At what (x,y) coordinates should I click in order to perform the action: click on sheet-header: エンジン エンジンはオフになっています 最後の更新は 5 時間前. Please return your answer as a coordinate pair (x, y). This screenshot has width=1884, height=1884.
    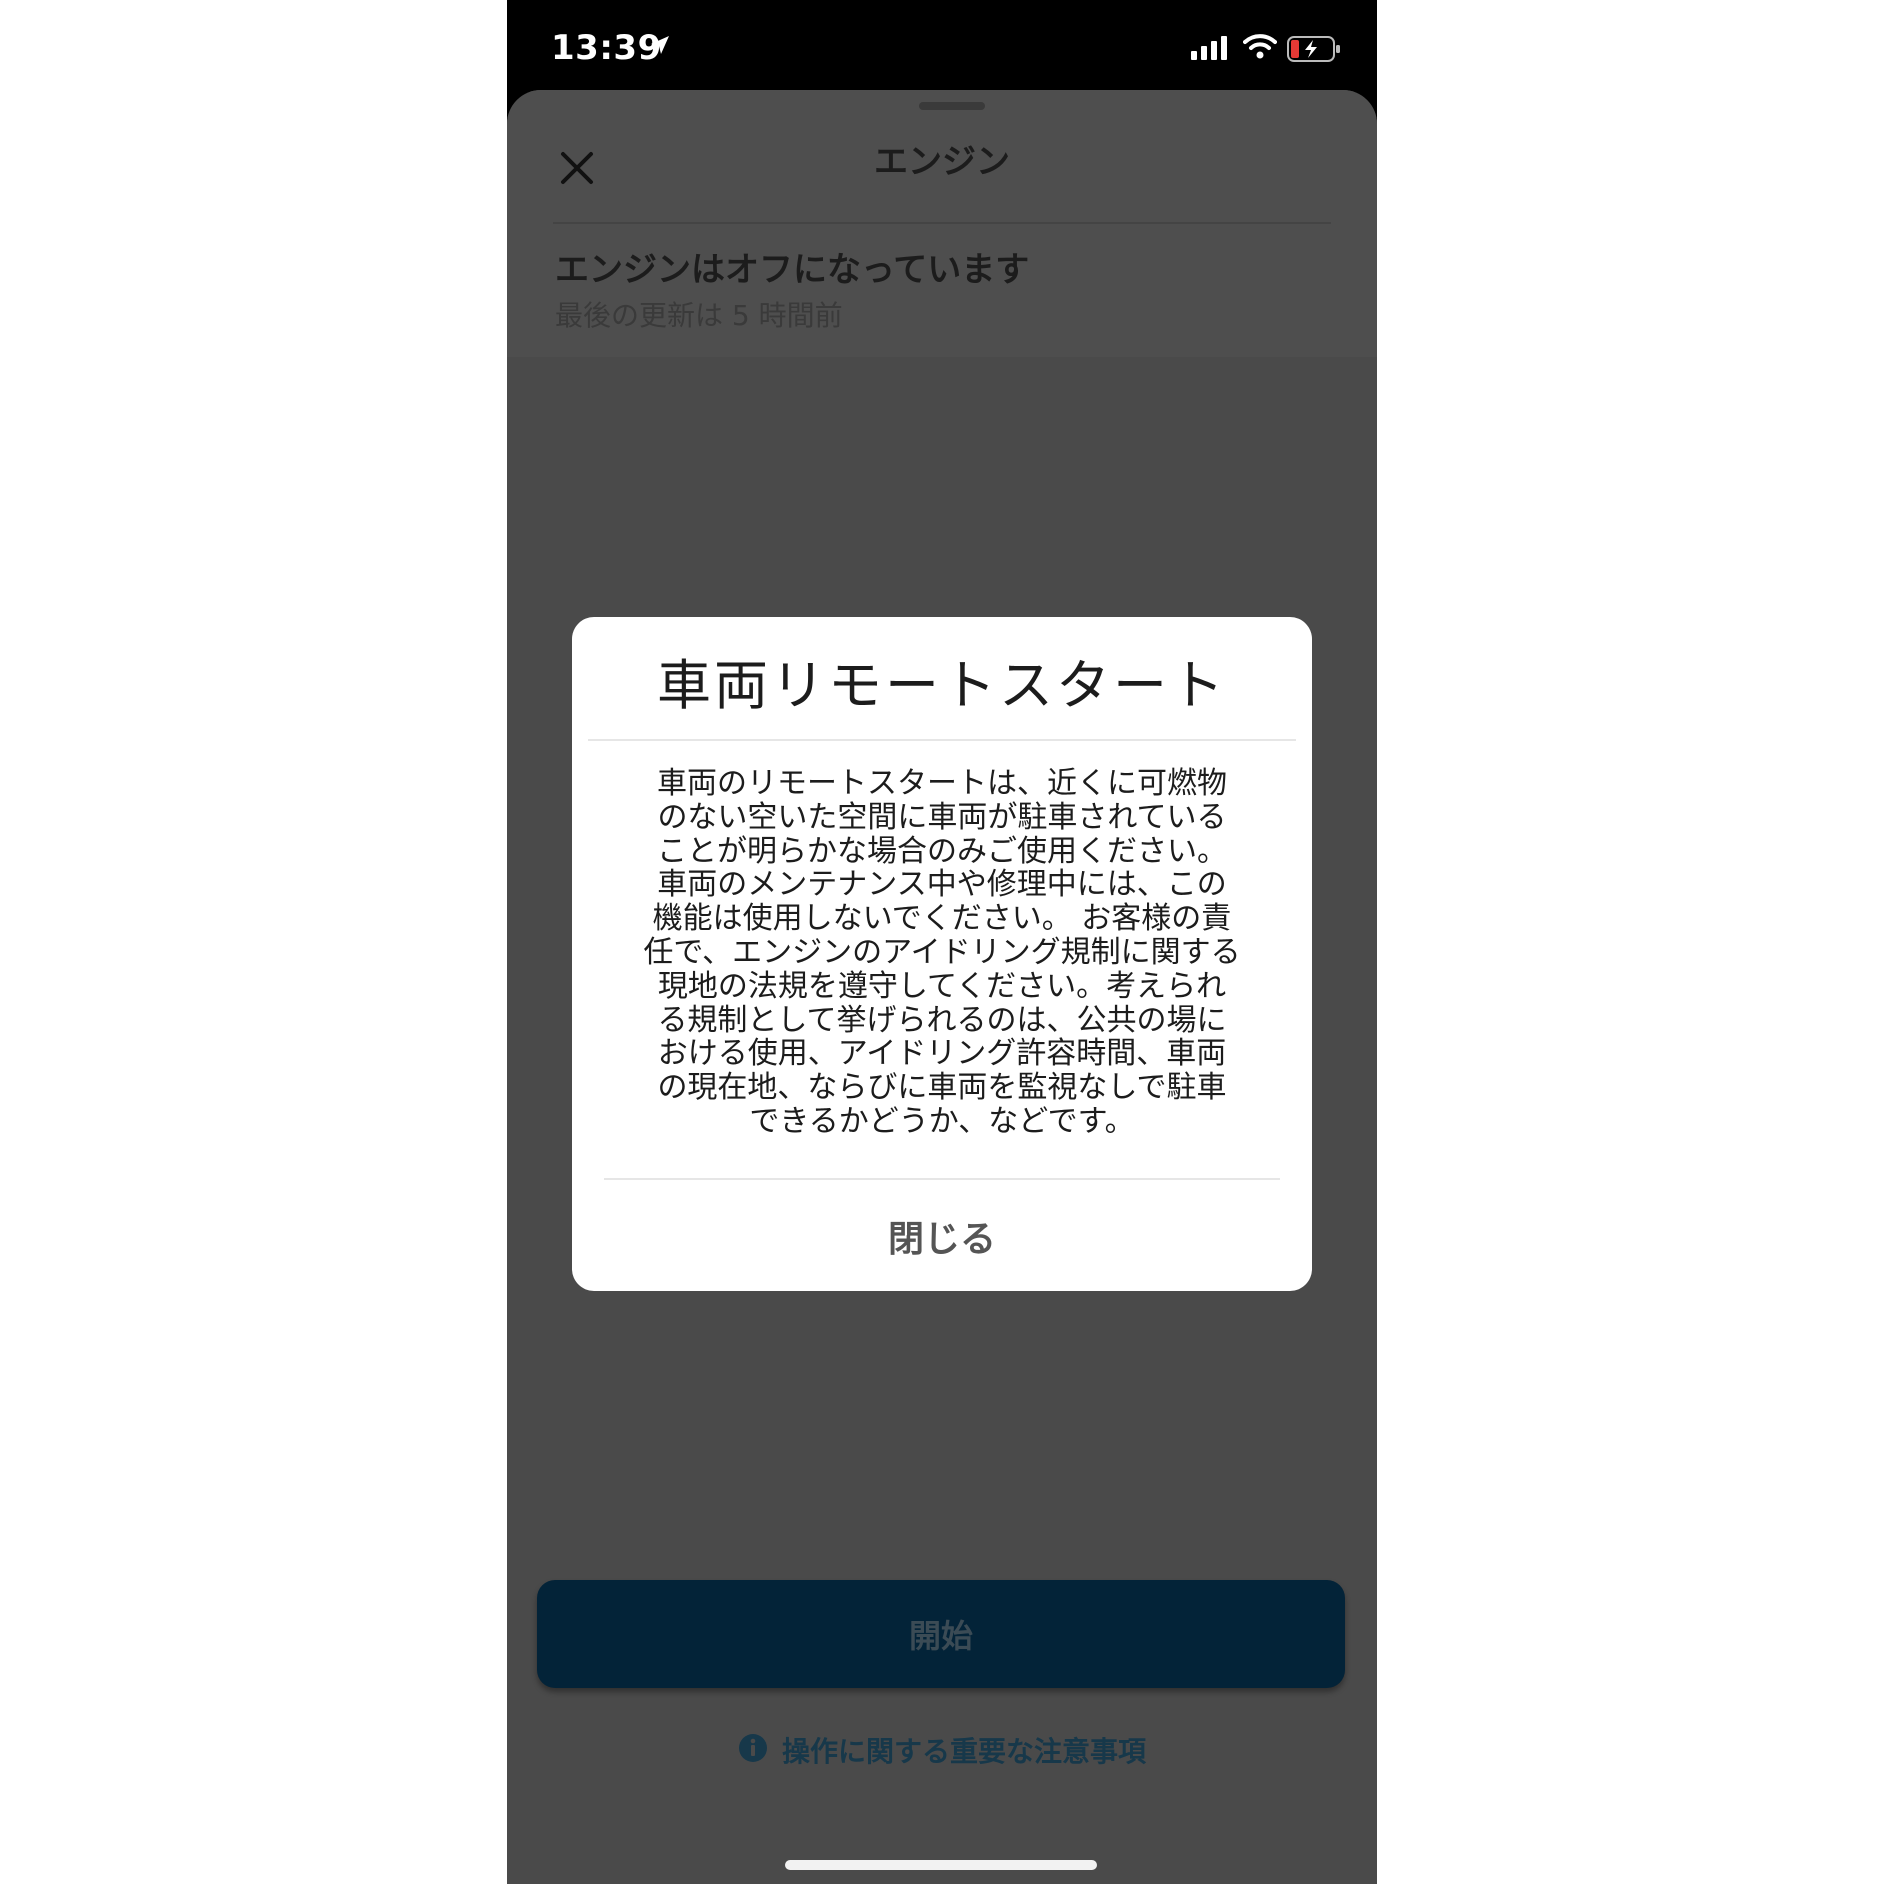
    Looking at the image, I should click on (942, 223).